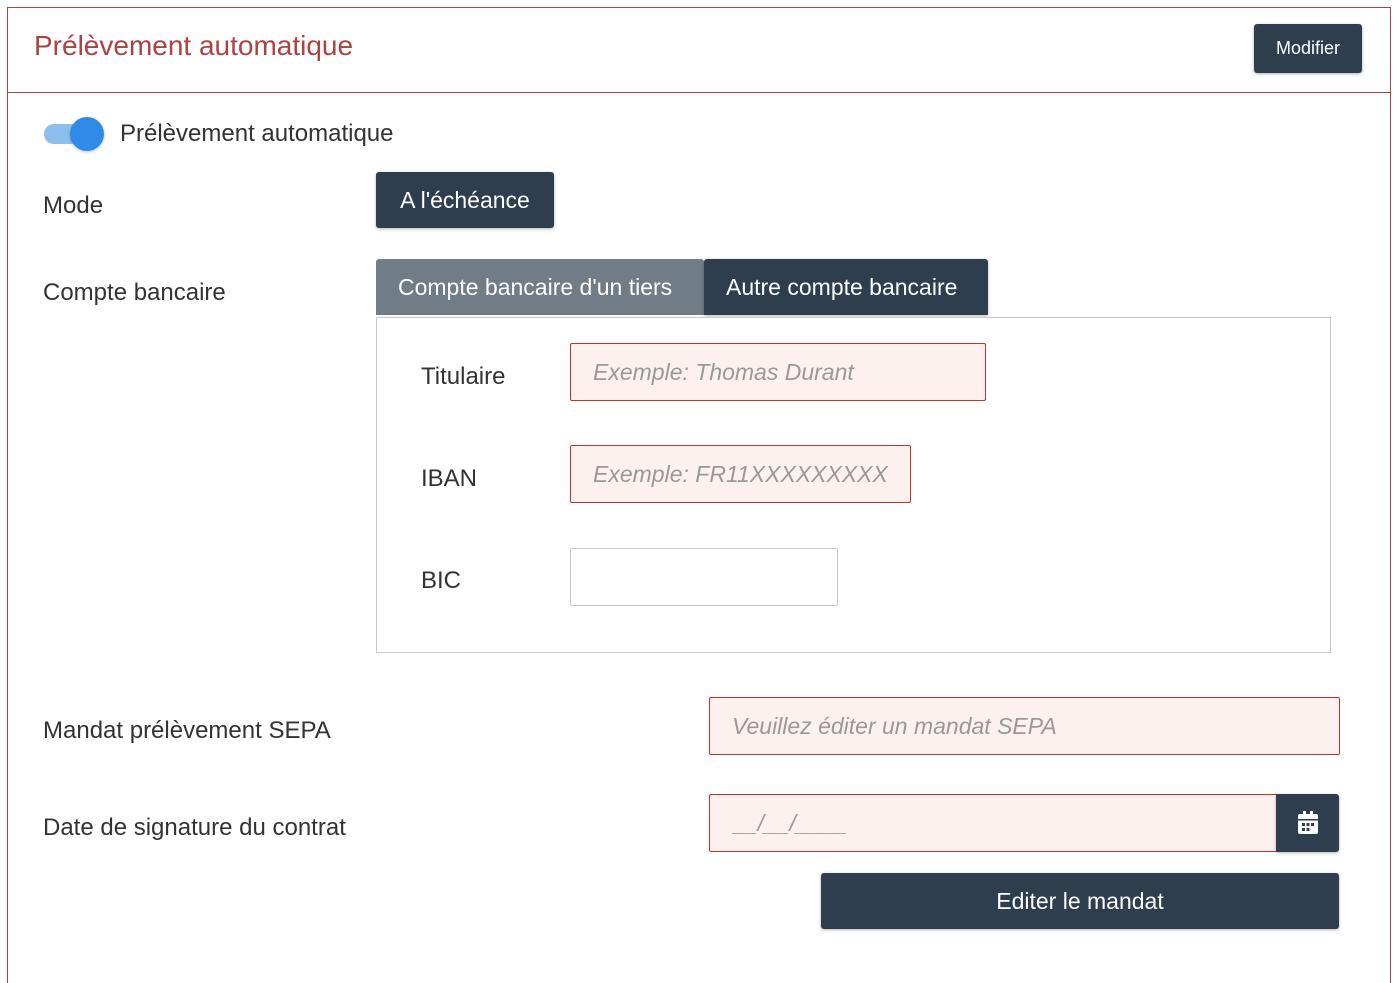  Describe the element at coordinates (194, 45) in the screenshot. I see `panel-title: Prélèvement automatique` at that location.